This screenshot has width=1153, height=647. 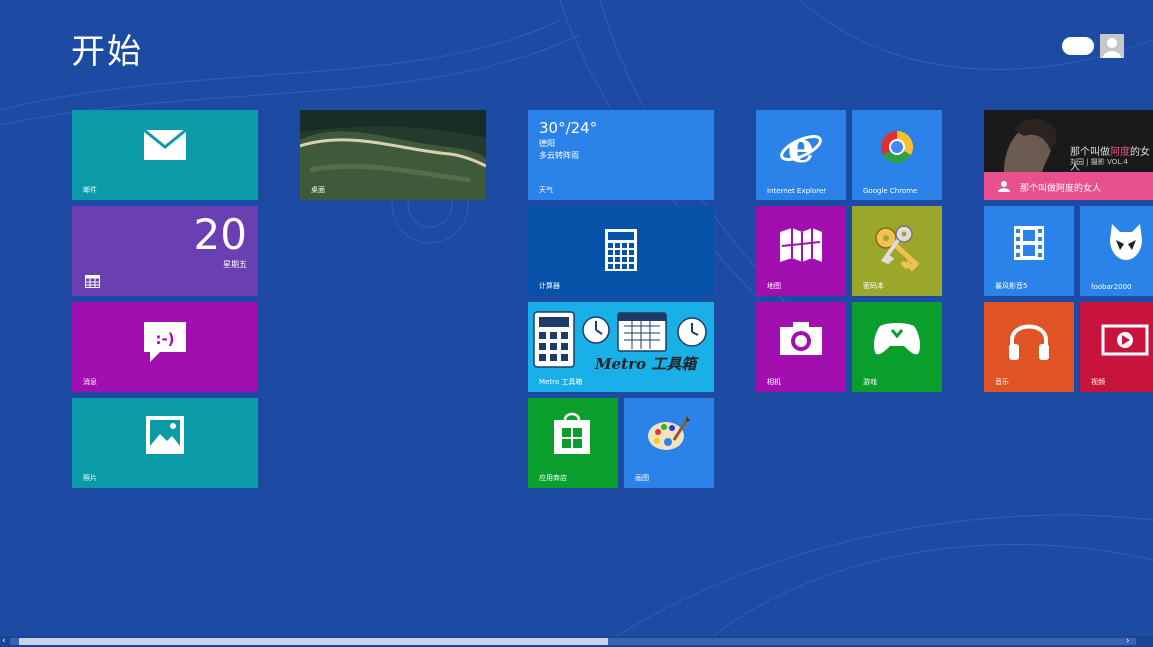 I want to click on smiley-chat-icon: :-), so click(x=165, y=342).